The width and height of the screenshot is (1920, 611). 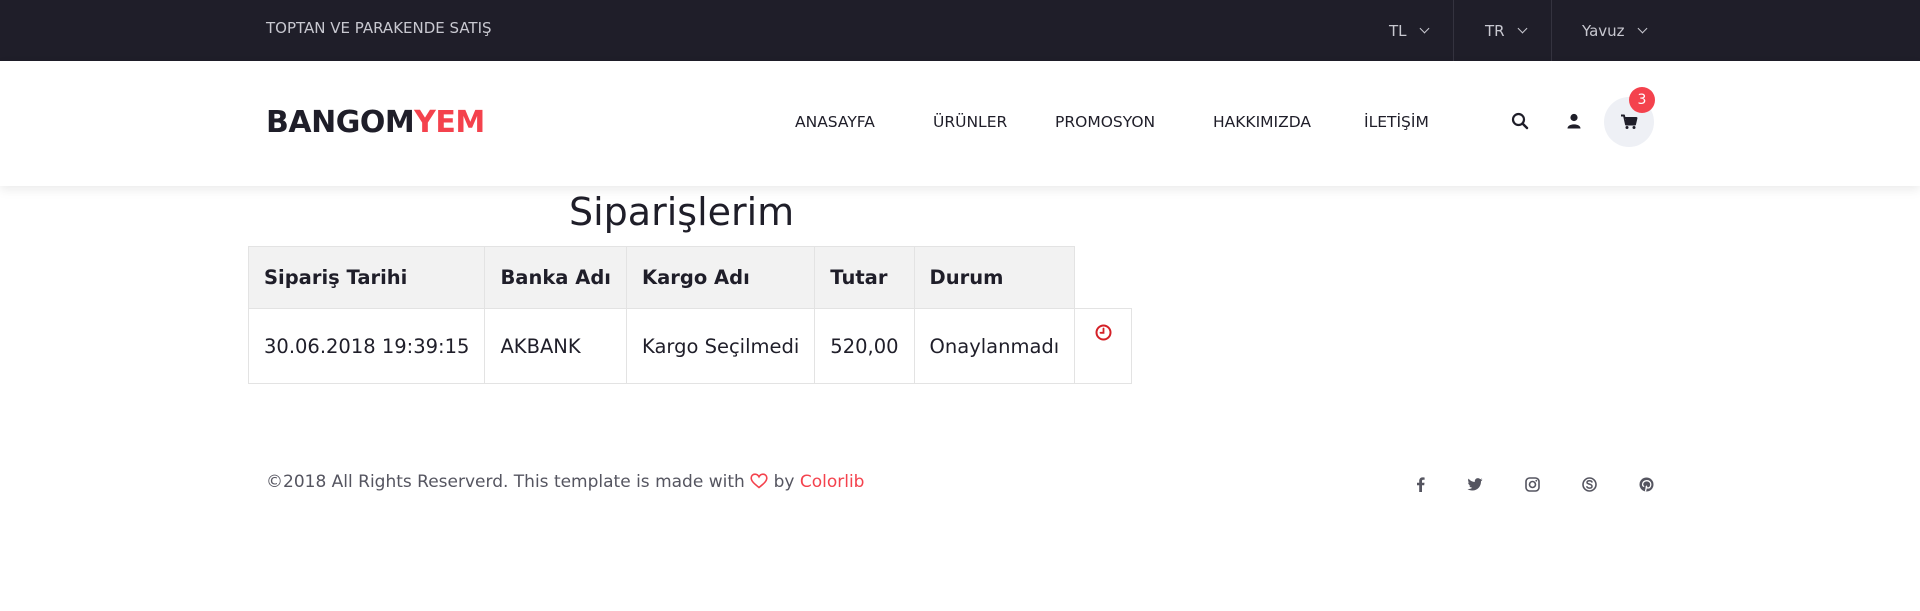 I want to click on site-logo: BANGOMYEM, so click(x=375, y=122).